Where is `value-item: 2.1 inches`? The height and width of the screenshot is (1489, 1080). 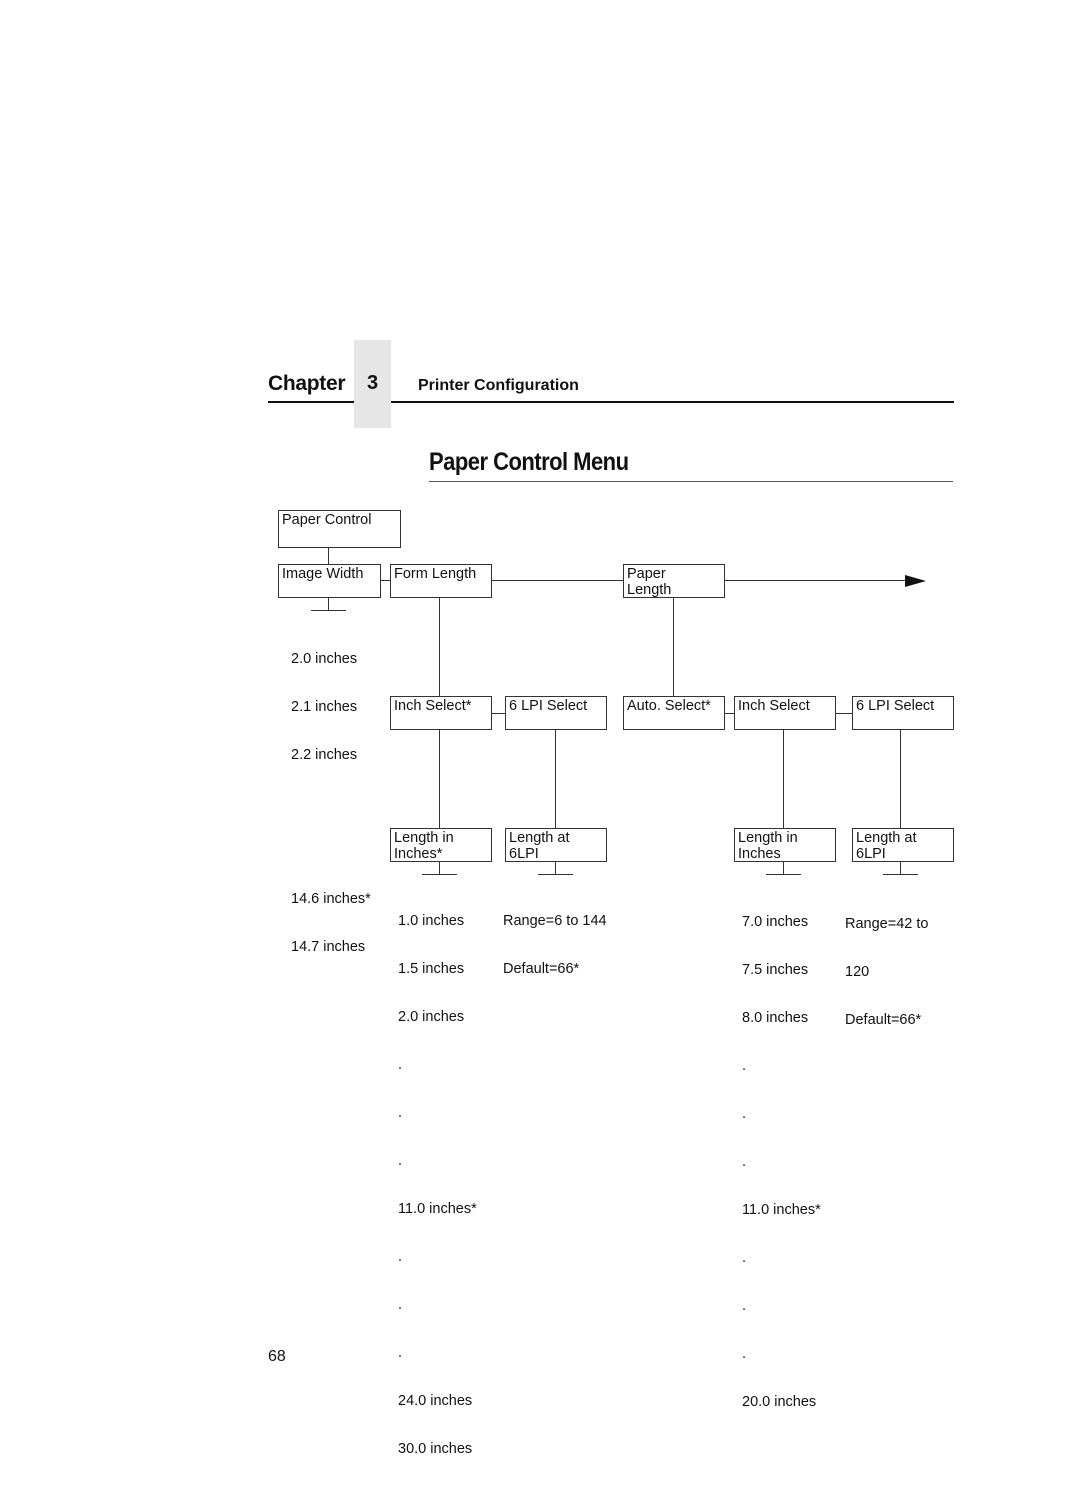
value-item: 2.1 inches is located at coordinates (324, 707).